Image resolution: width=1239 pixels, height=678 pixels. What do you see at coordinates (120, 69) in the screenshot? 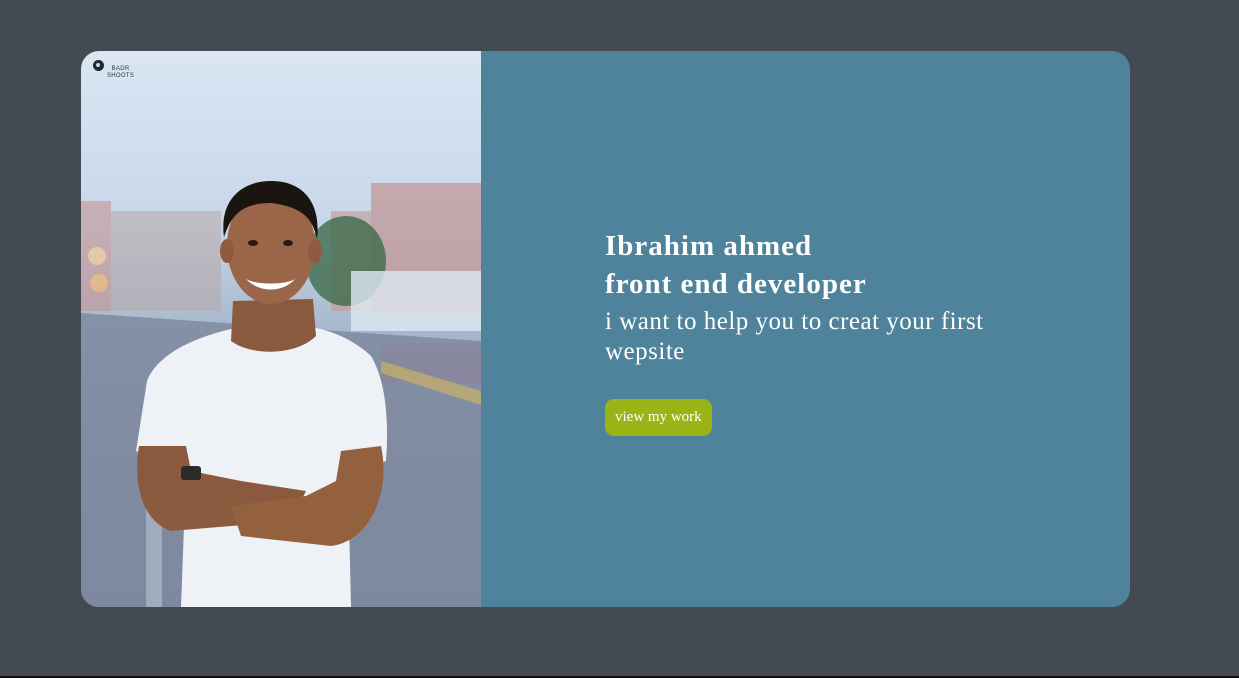
I see `watermark-line-1: BADR` at bounding box center [120, 69].